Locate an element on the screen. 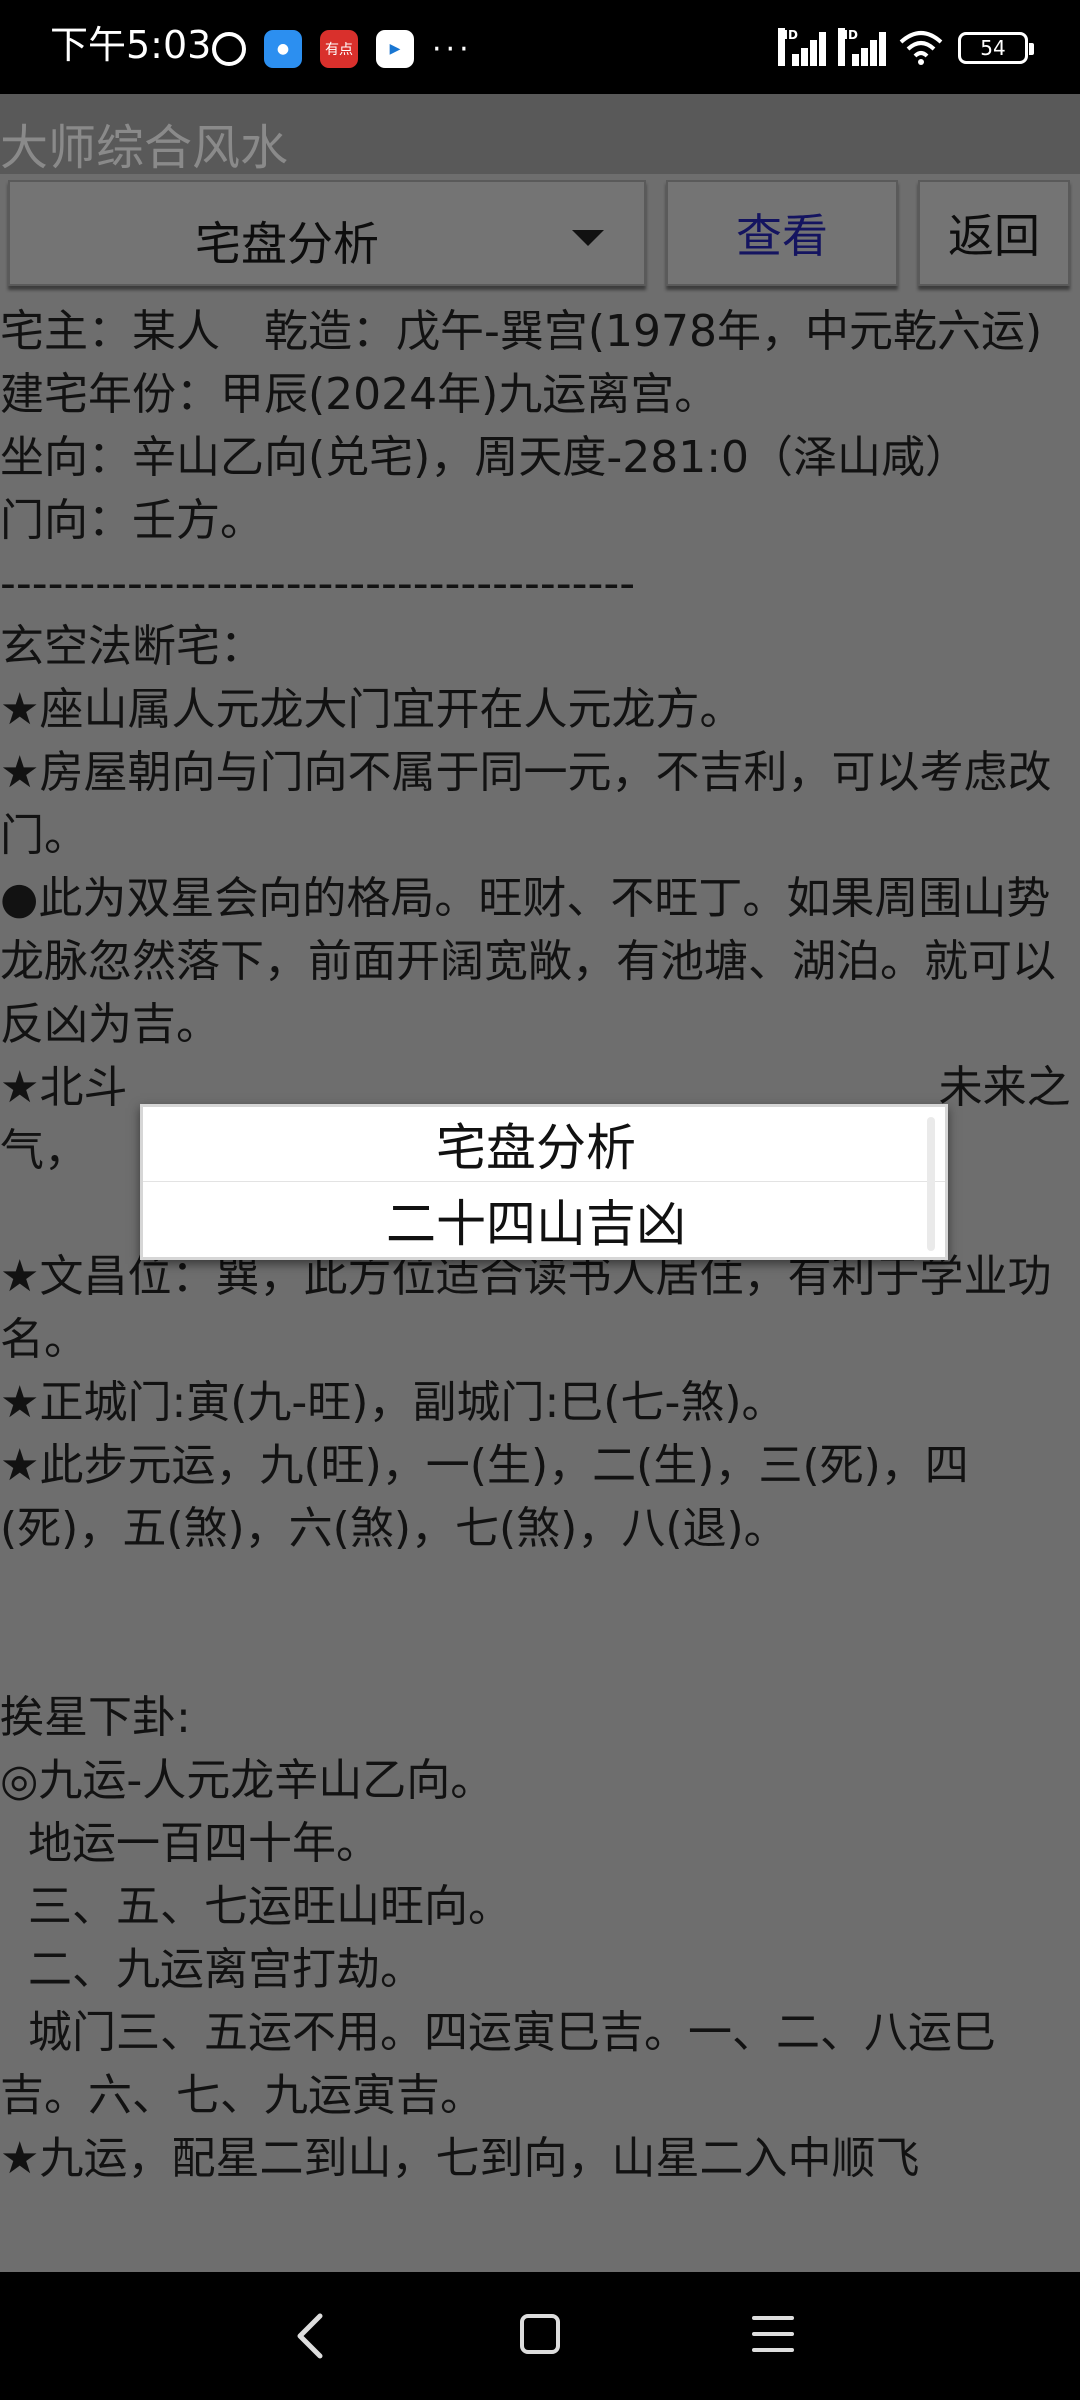 This screenshot has width=1080, height=2400. app-title-bar: 大师综合风水 is located at coordinates (540, 135).